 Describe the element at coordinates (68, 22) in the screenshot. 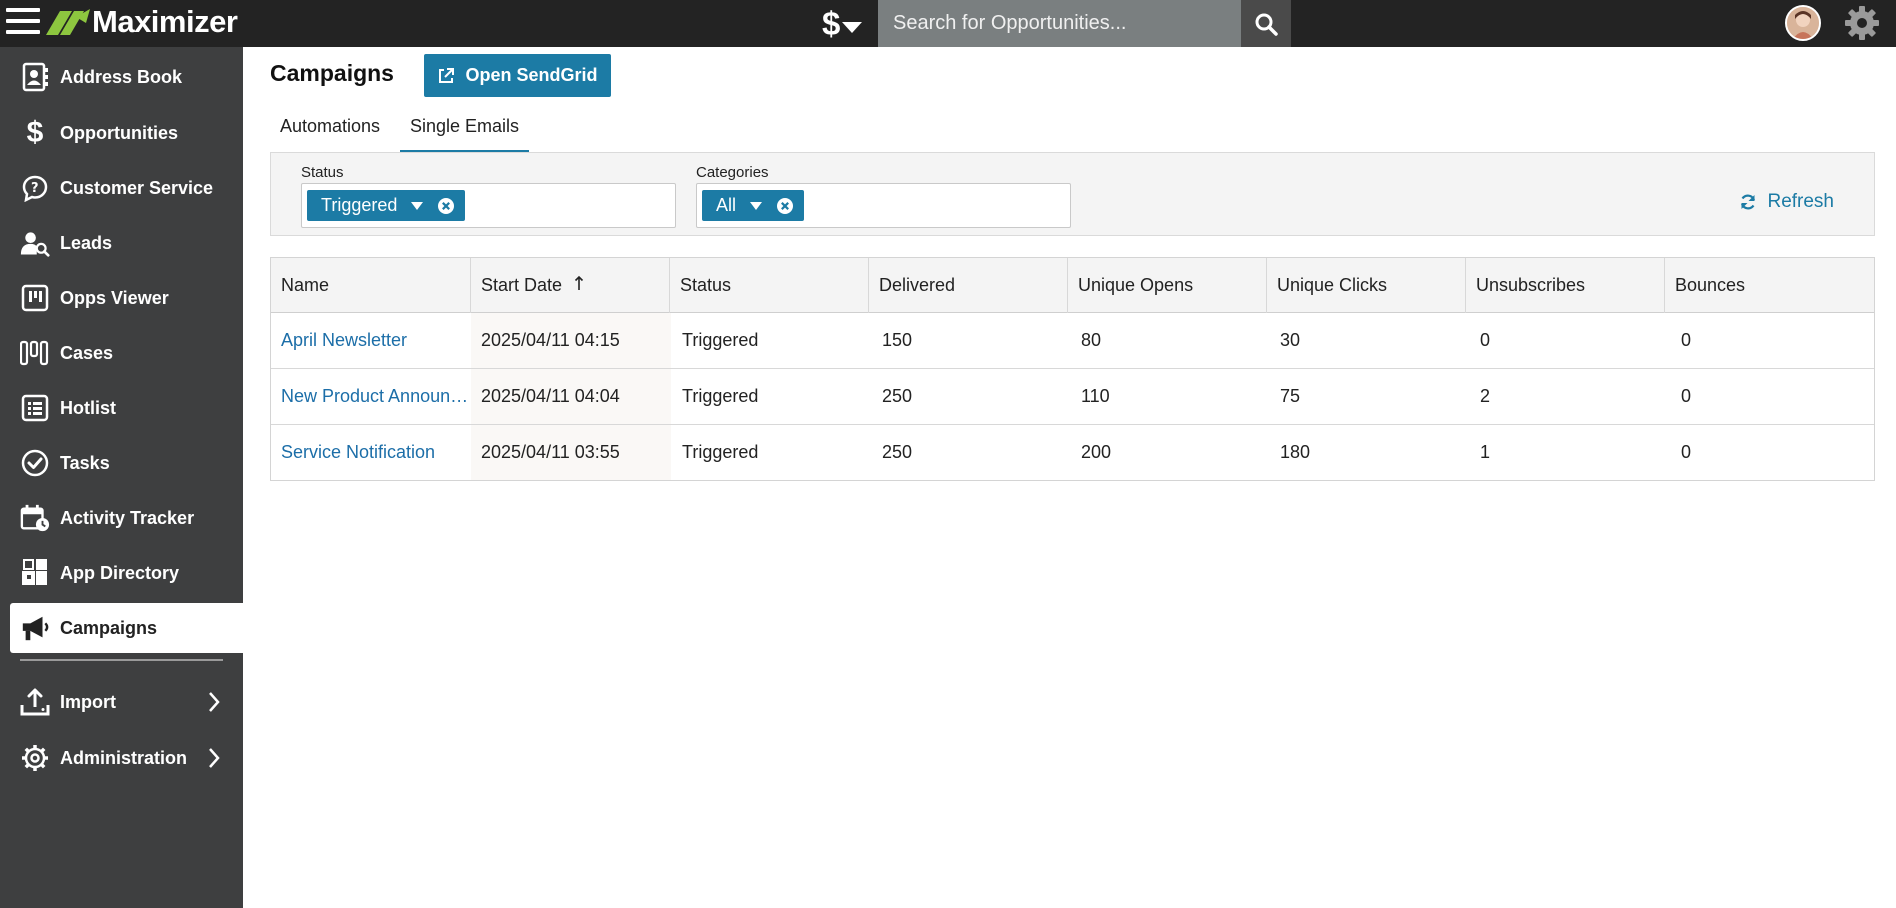

I see `maximizer-logo-icon` at that location.